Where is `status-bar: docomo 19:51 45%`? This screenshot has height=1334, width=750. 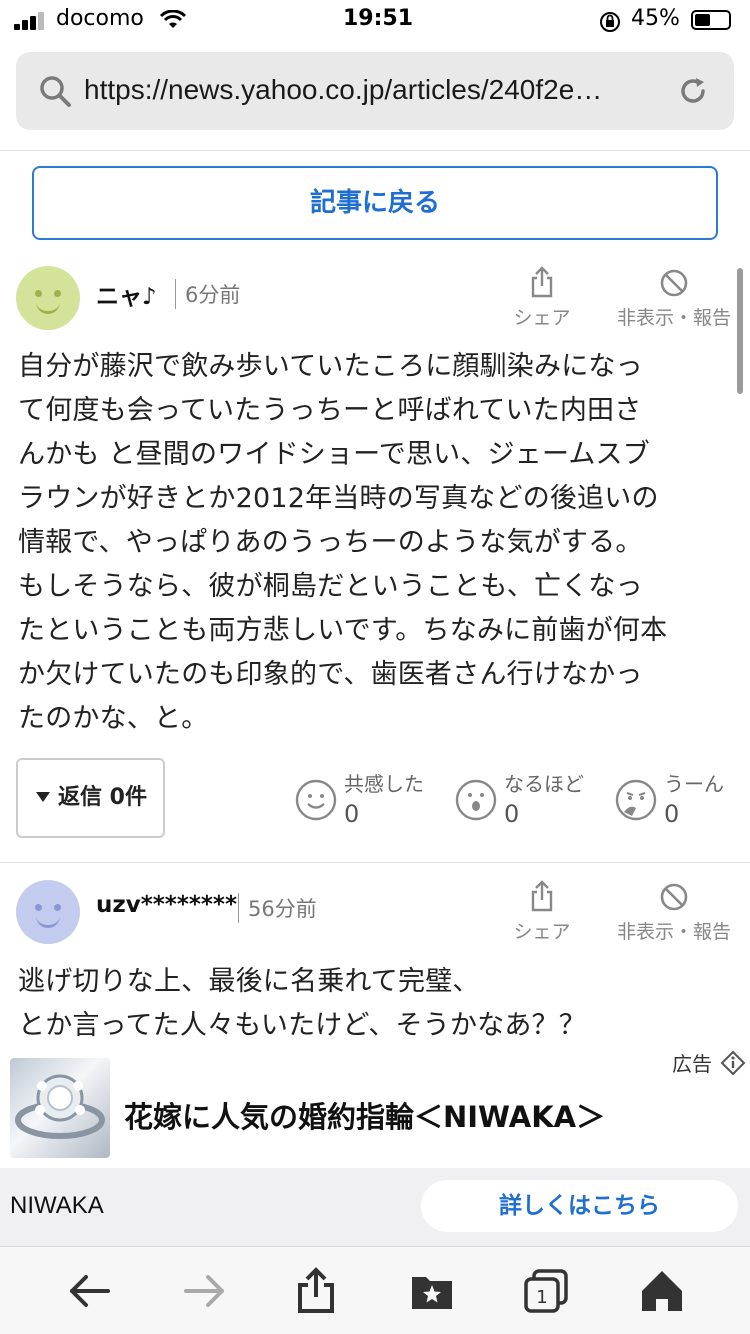 status-bar: docomo 19:51 45% is located at coordinates (375, 22).